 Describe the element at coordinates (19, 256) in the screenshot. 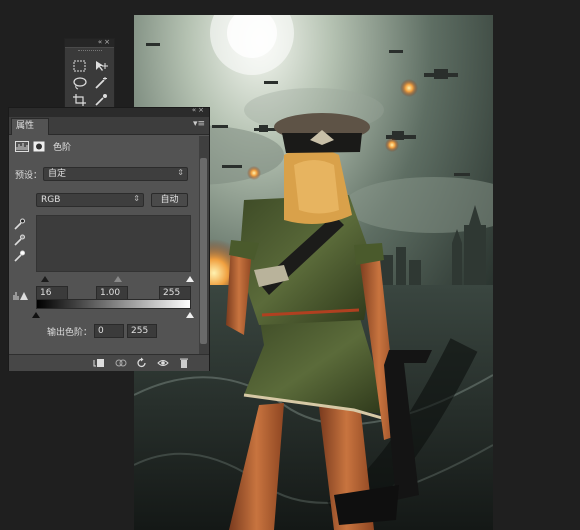

I see `white-point-eyedropper-icon` at that location.